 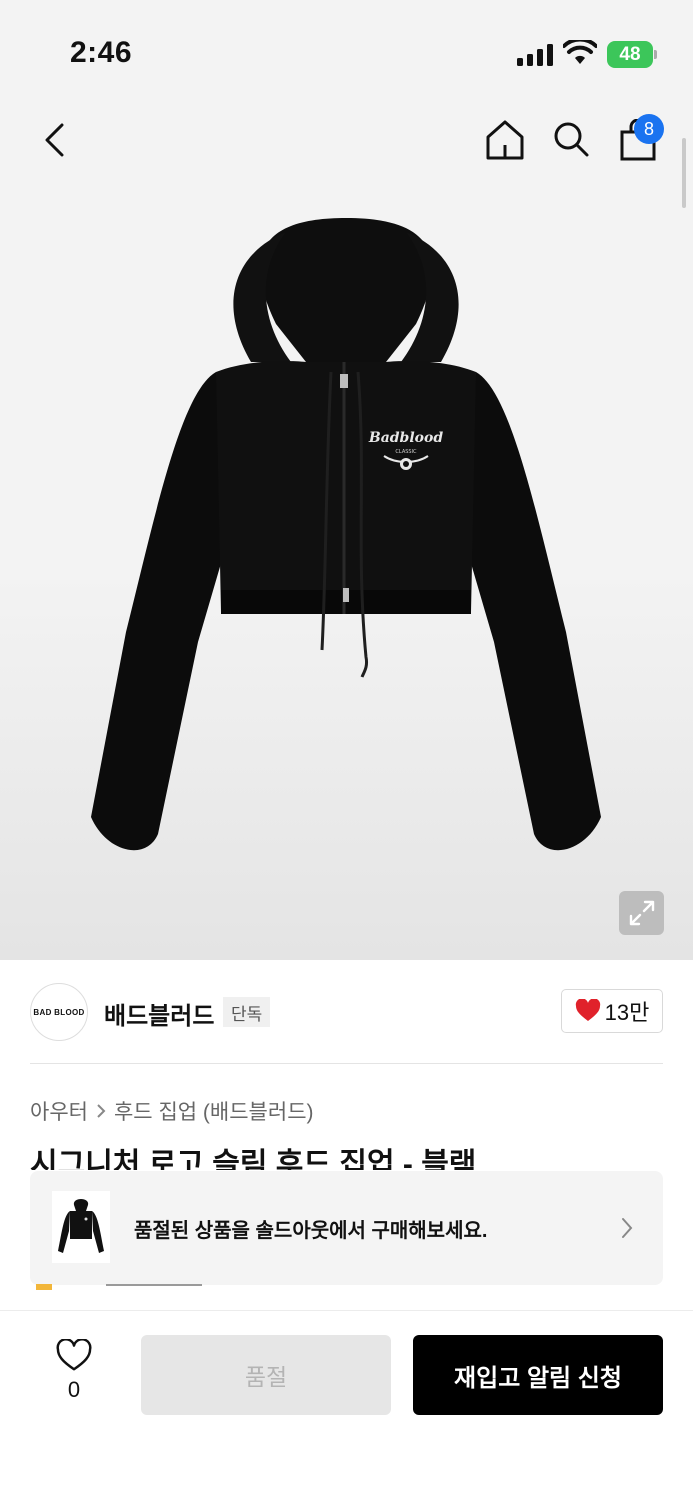 What do you see at coordinates (119, 1287) in the screenshot?
I see `partially-hidden-content` at bounding box center [119, 1287].